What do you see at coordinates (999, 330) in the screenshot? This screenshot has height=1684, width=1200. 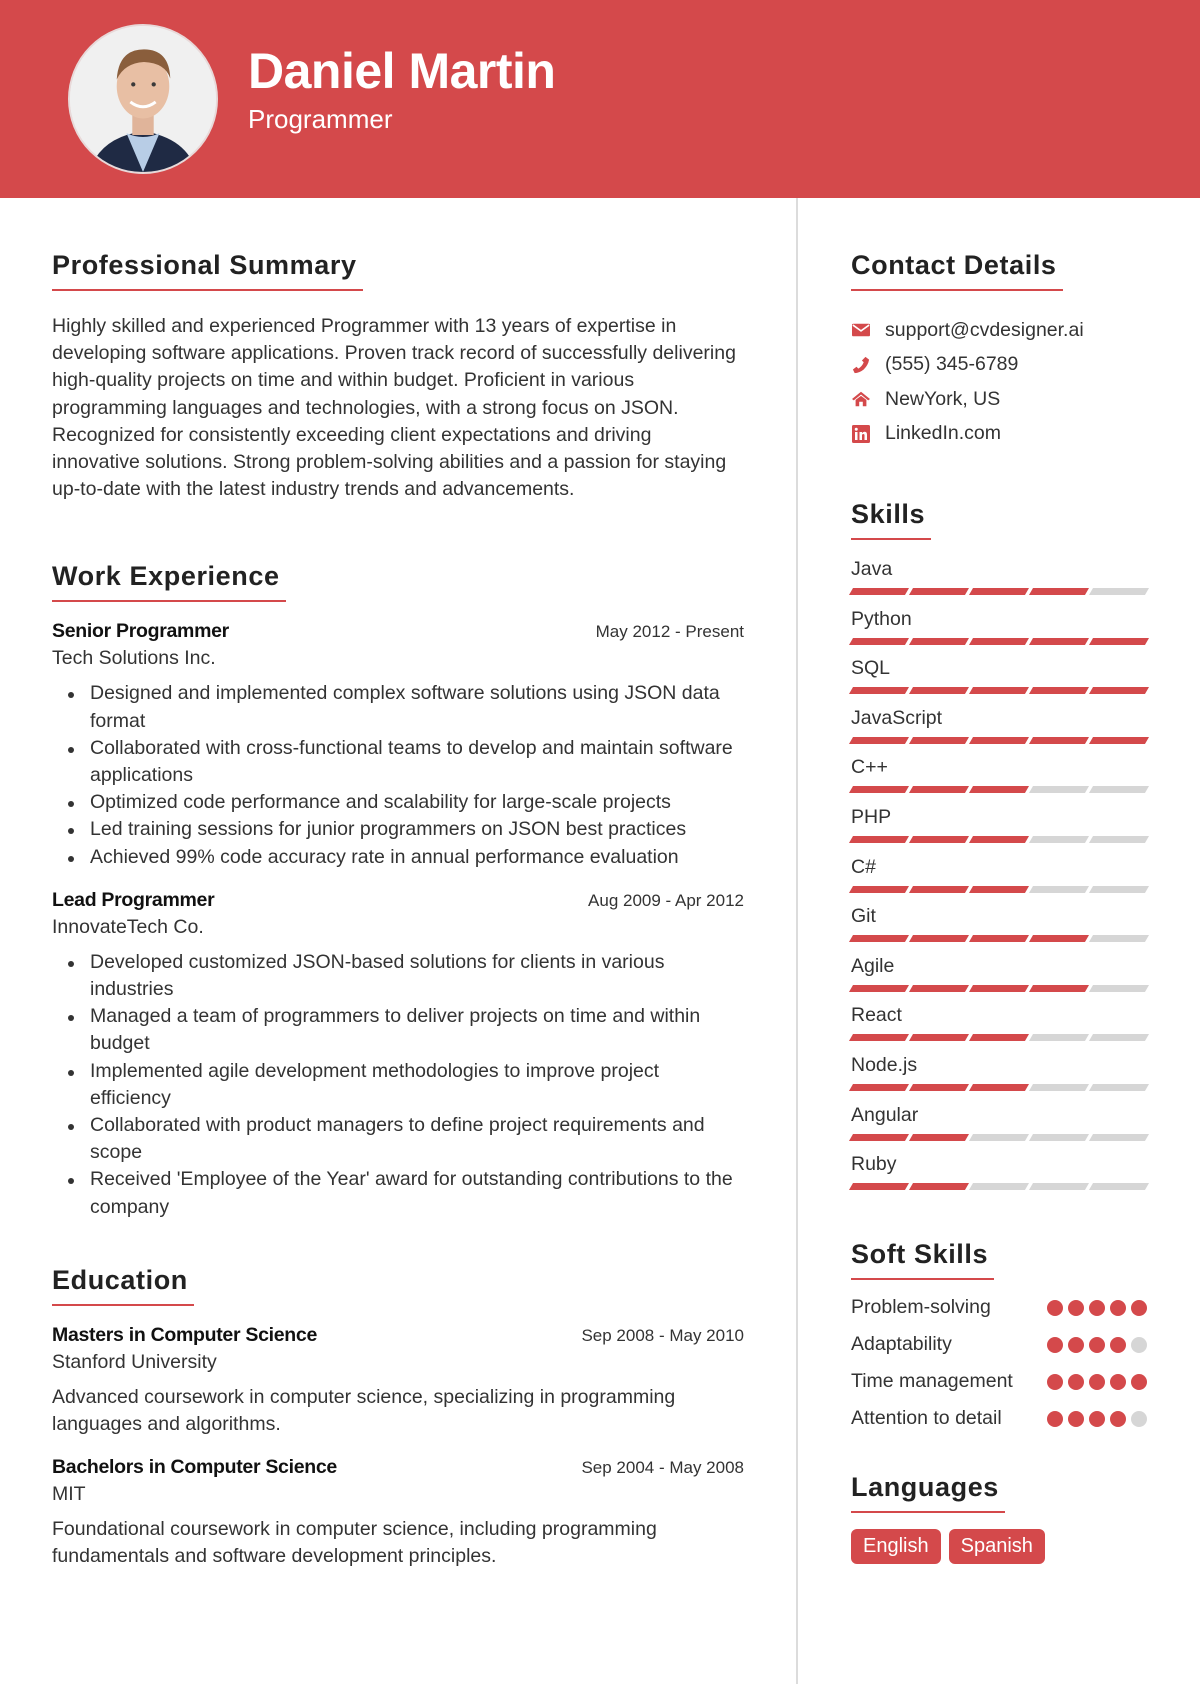 I see `contact-email: support@cvdesigner.ai` at bounding box center [999, 330].